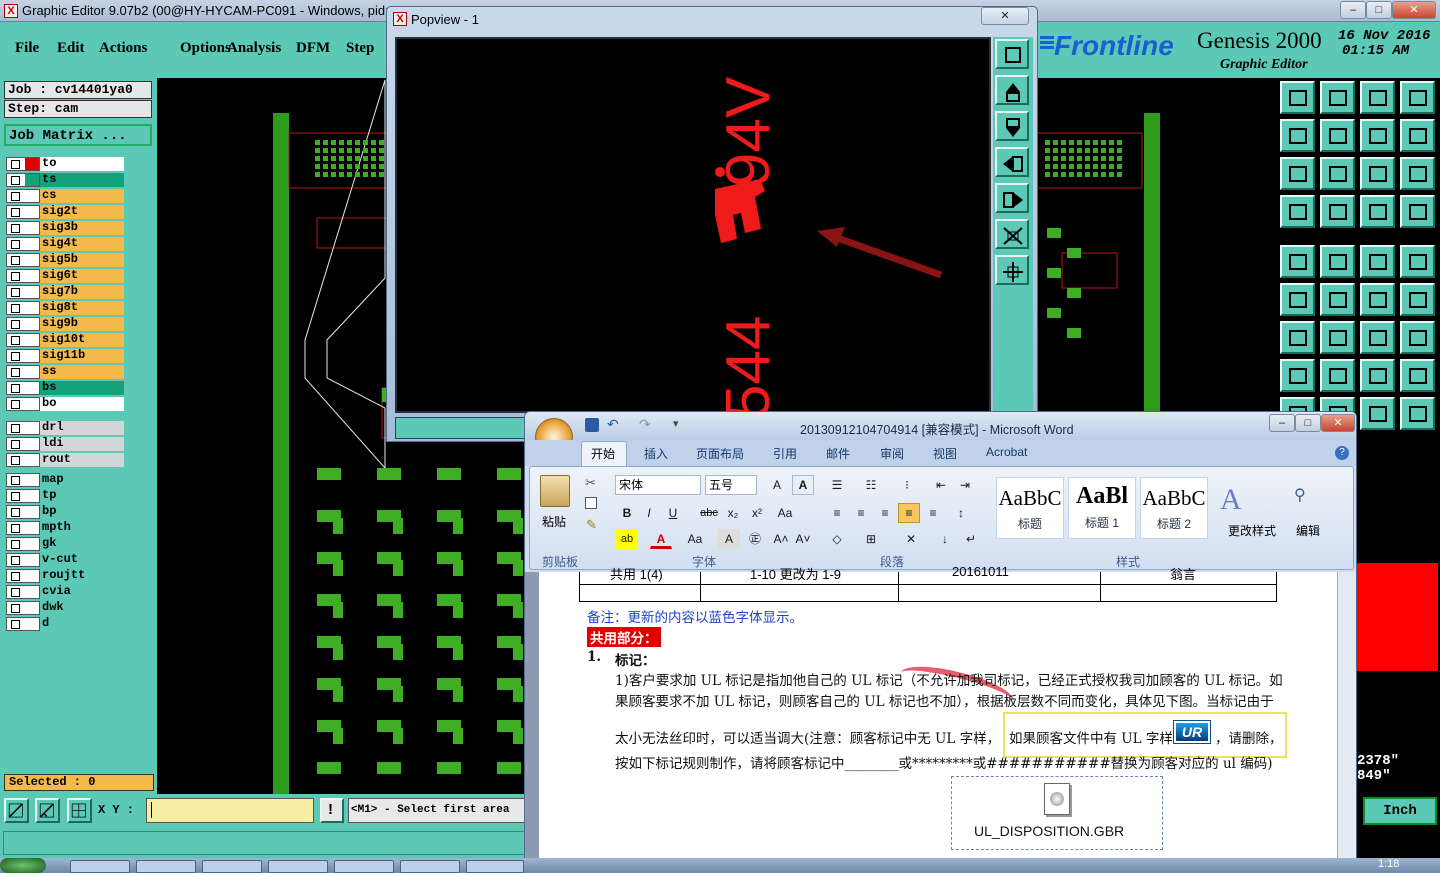  What do you see at coordinates (627, 539) in the screenshot?
I see `highlight-icon: ab` at bounding box center [627, 539].